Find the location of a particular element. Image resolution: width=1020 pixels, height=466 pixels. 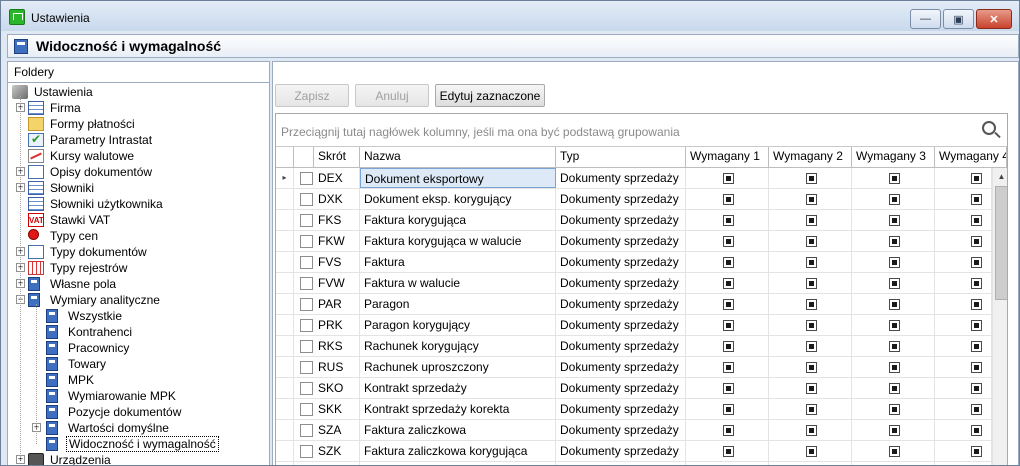

search-icon is located at coordinates (989, 128).